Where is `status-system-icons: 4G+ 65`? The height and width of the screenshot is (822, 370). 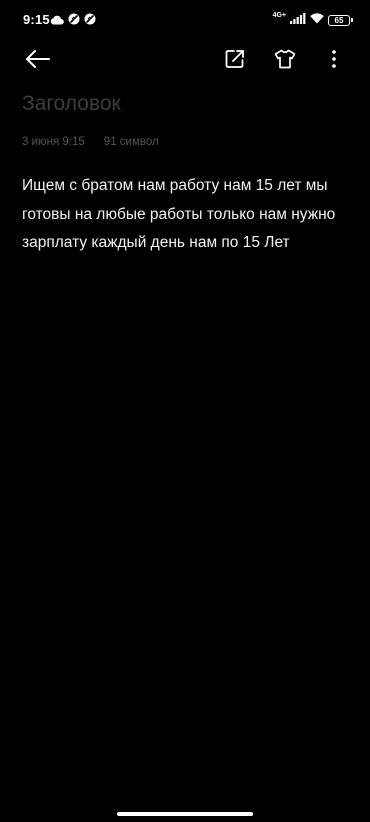 status-system-icons: 4G+ 65 is located at coordinates (312, 20).